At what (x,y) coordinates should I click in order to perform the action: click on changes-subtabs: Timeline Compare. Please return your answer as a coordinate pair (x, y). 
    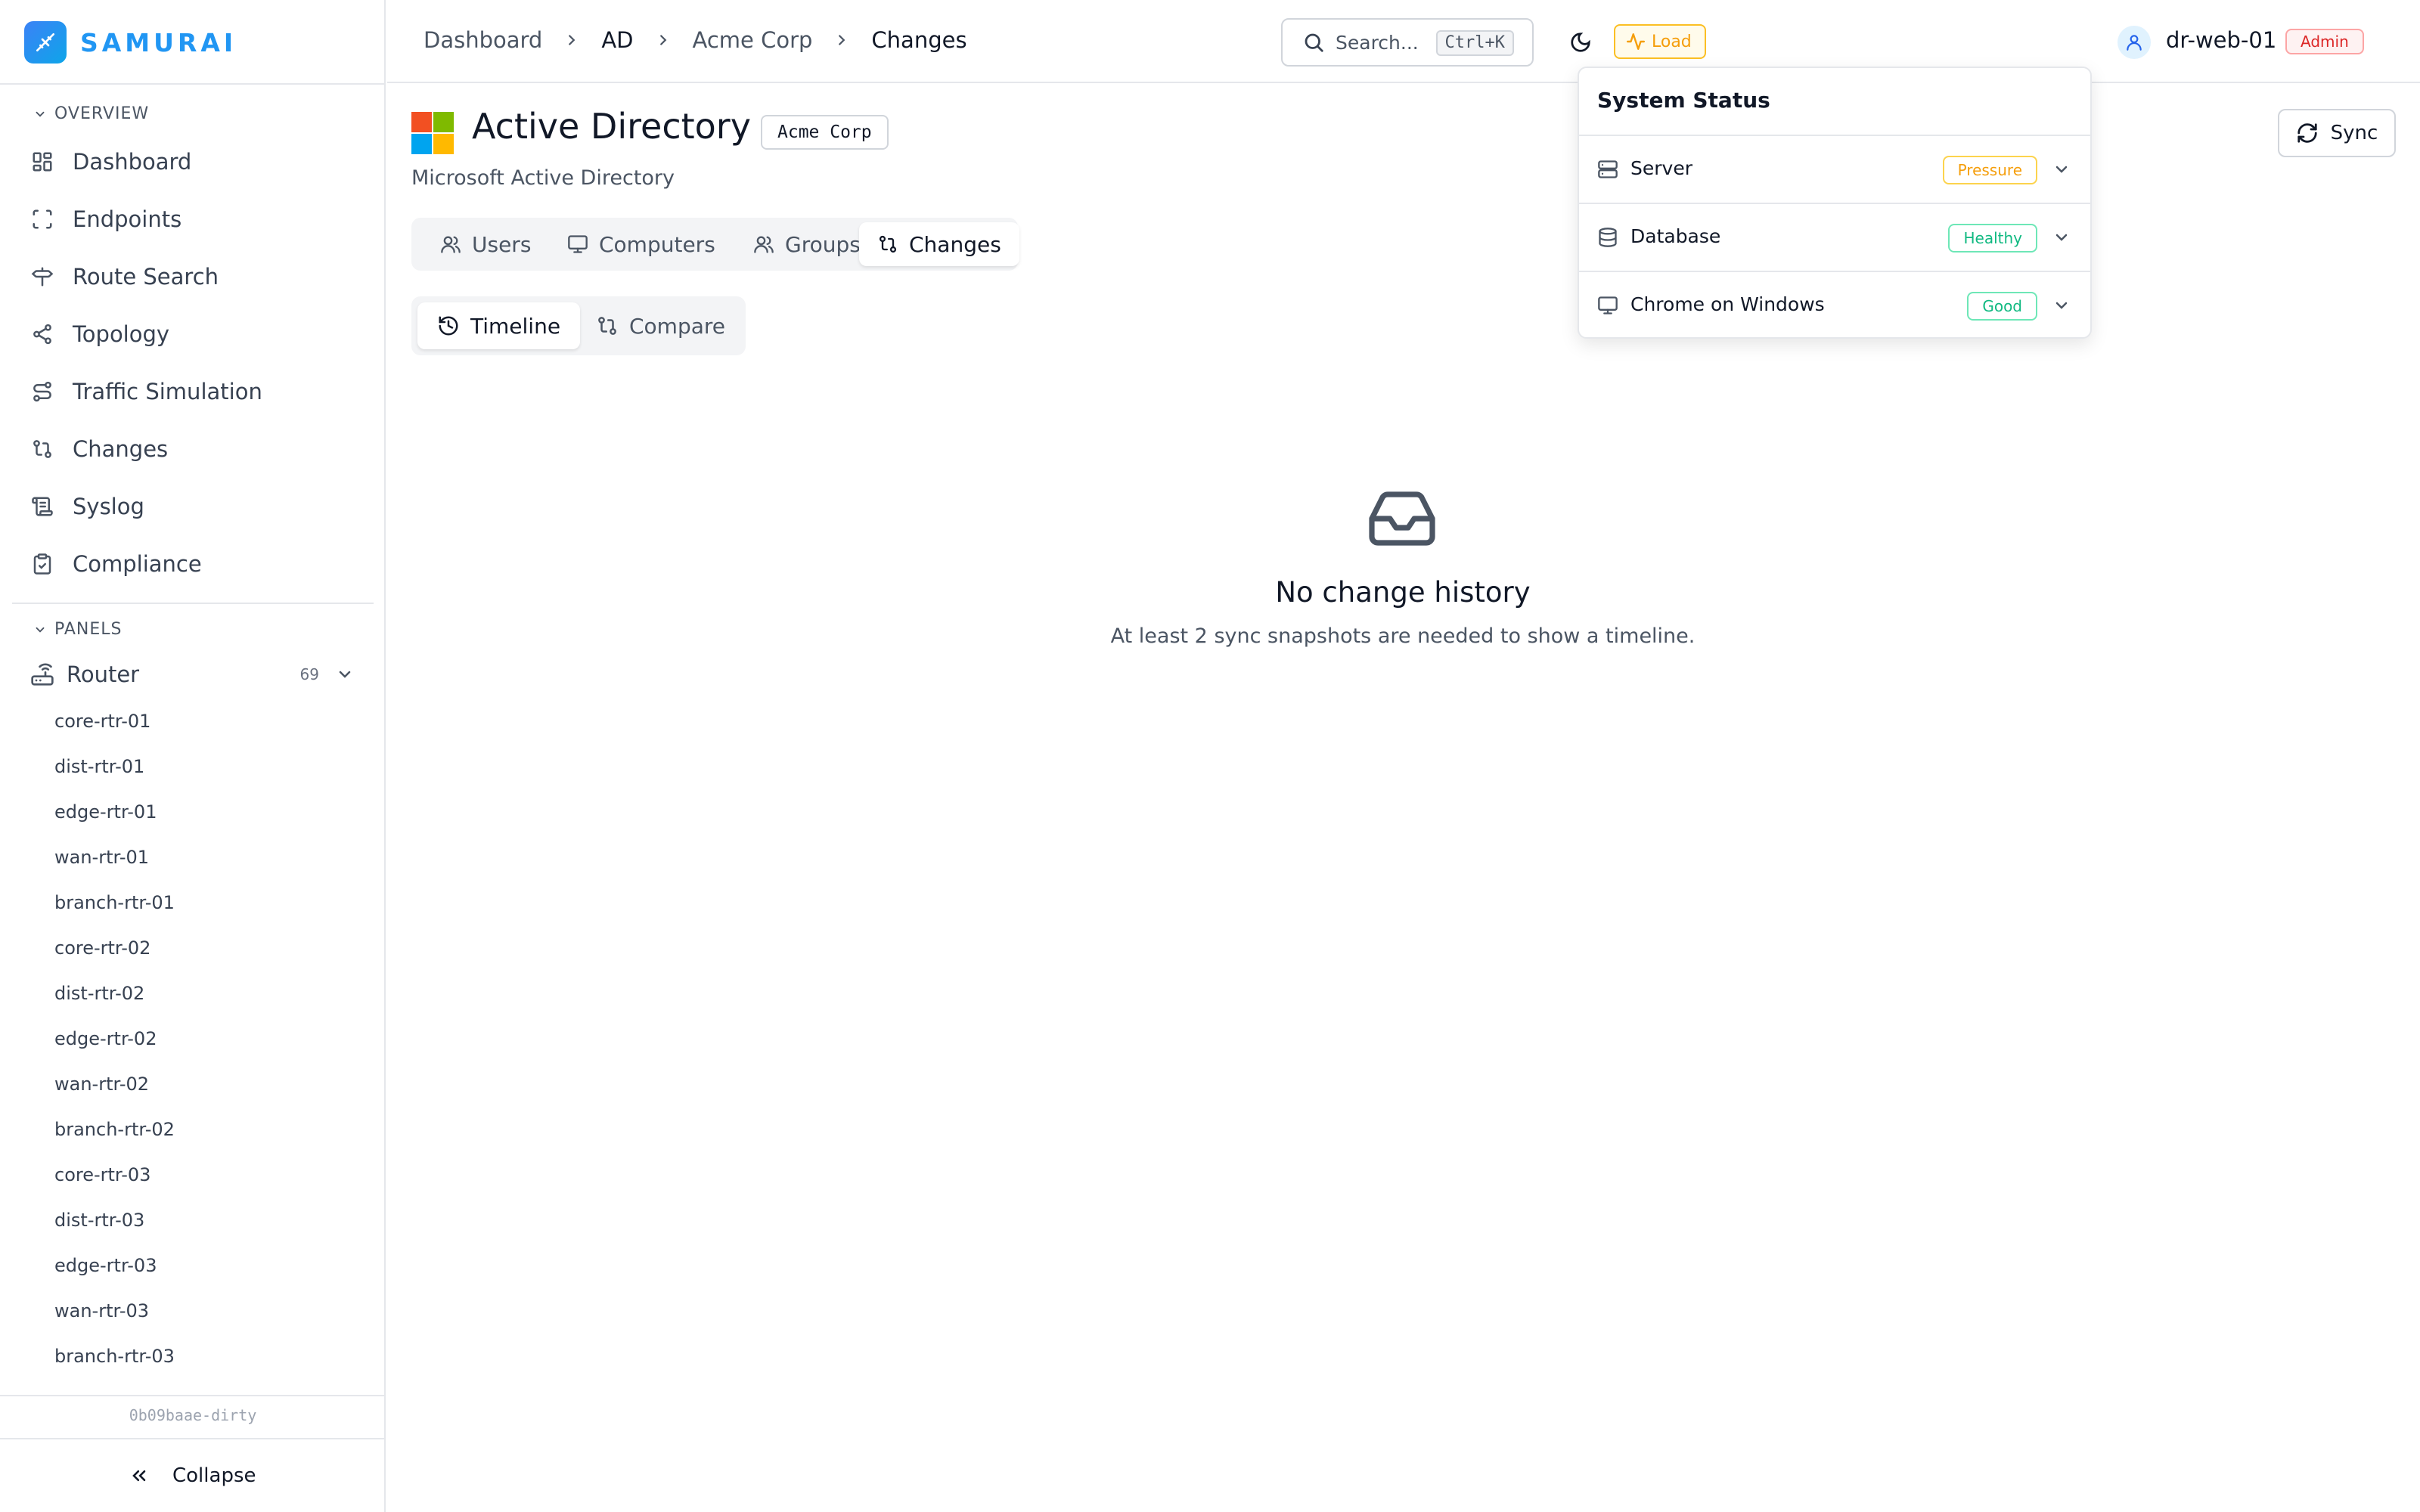
    Looking at the image, I should click on (578, 325).